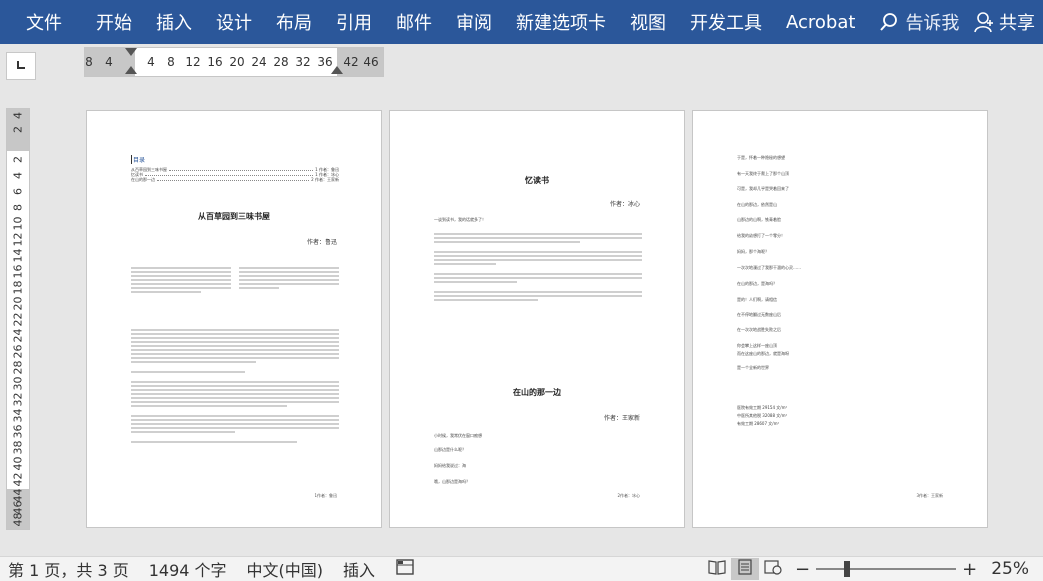  What do you see at coordinates (886, 569) in the screenshot?
I see `zoom-slider` at bounding box center [886, 569].